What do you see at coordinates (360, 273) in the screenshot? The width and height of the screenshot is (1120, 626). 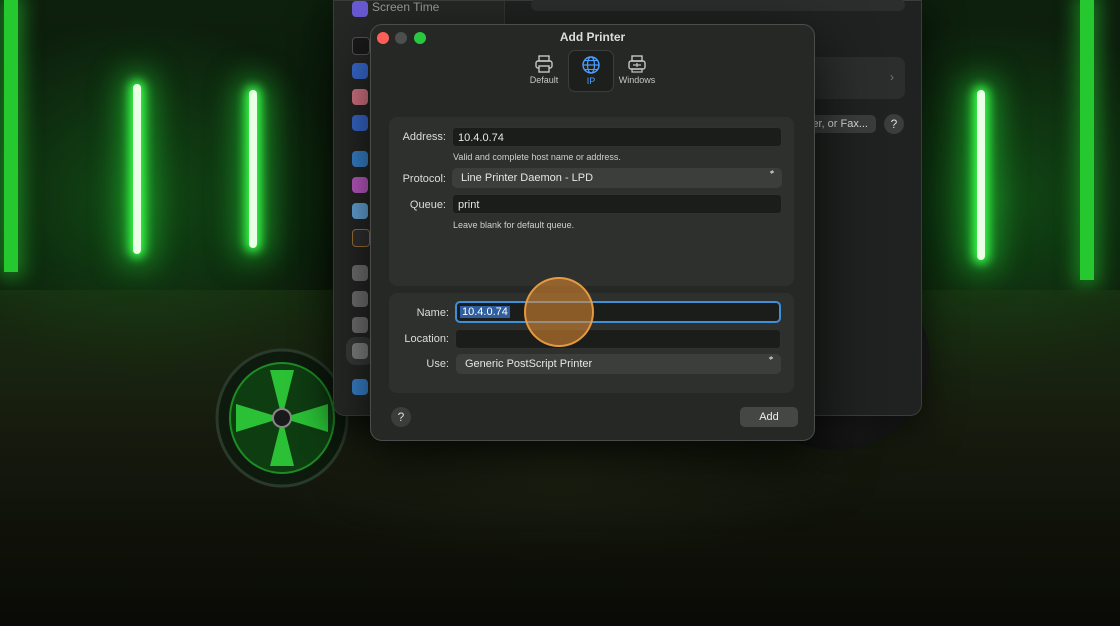 I see `keyboard-icon` at bounding box center [360, 273].